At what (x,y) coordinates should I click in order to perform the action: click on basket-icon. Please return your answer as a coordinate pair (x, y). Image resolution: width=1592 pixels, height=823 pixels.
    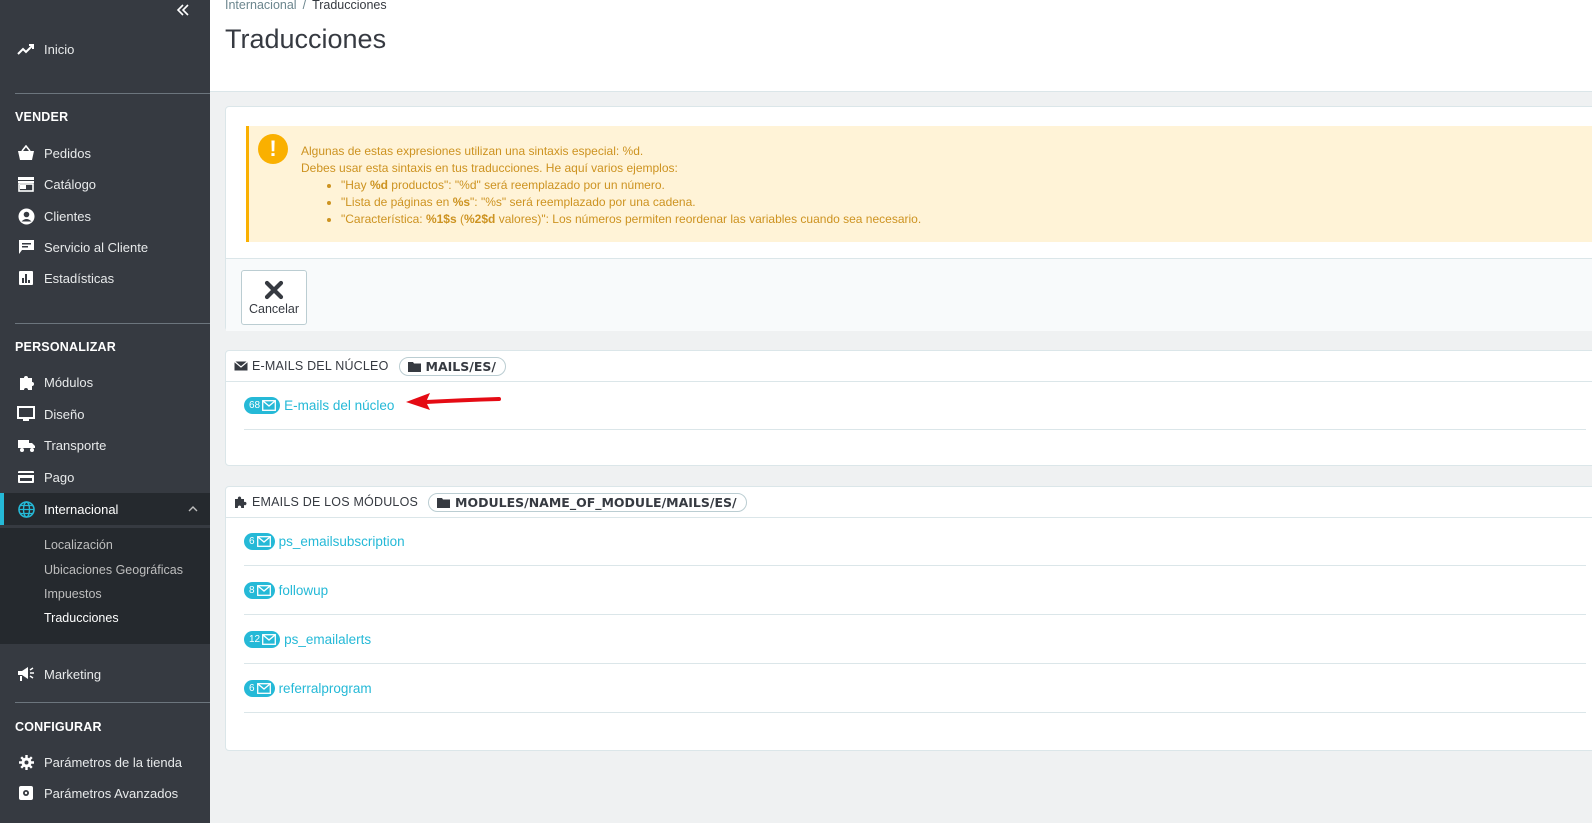
    Looking at the image, I should click on (26, 153).